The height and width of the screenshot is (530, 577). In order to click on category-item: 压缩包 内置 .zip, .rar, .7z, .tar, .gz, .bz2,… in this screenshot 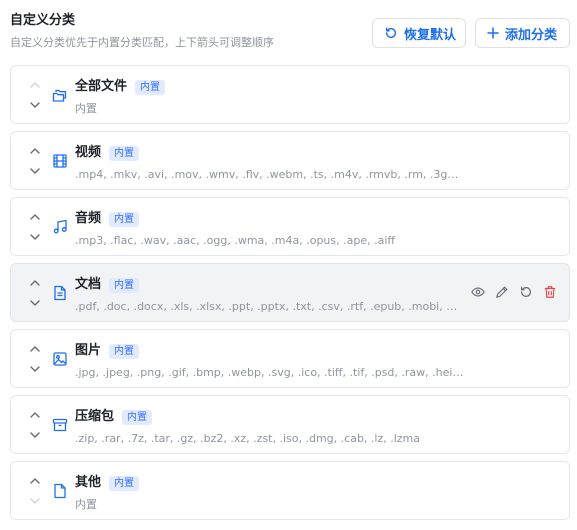, I will do `click(290, 424)`.